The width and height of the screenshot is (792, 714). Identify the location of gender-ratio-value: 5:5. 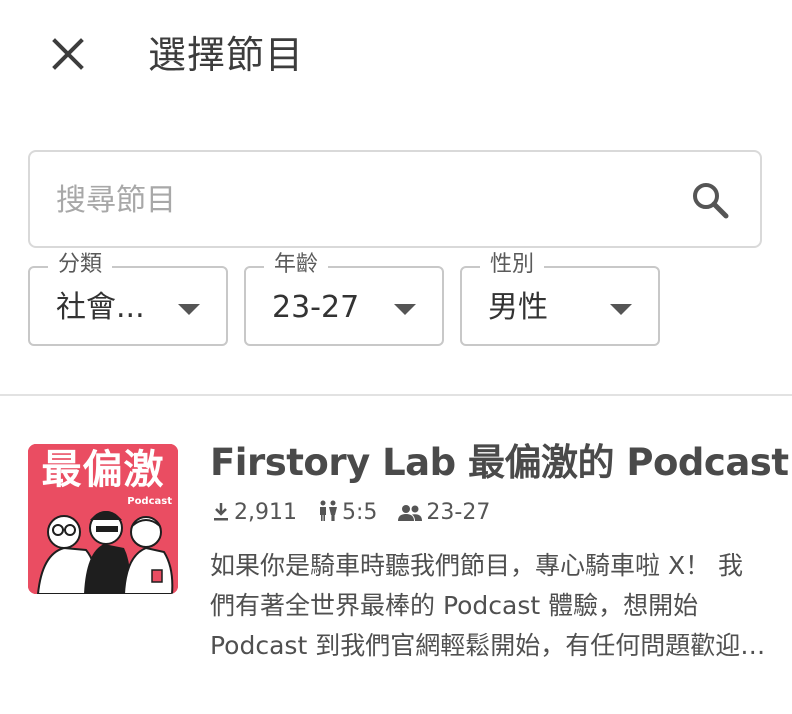
(359, 512).